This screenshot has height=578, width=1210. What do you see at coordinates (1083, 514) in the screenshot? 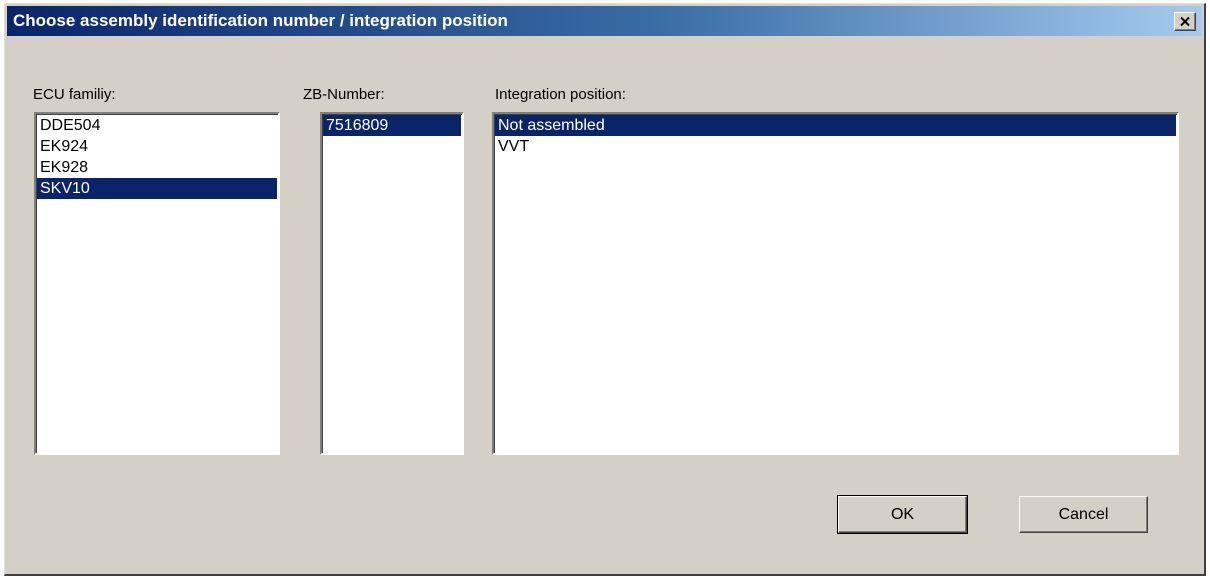
I see `cancel-button: Cancel` at bounding box center [1083, 514].